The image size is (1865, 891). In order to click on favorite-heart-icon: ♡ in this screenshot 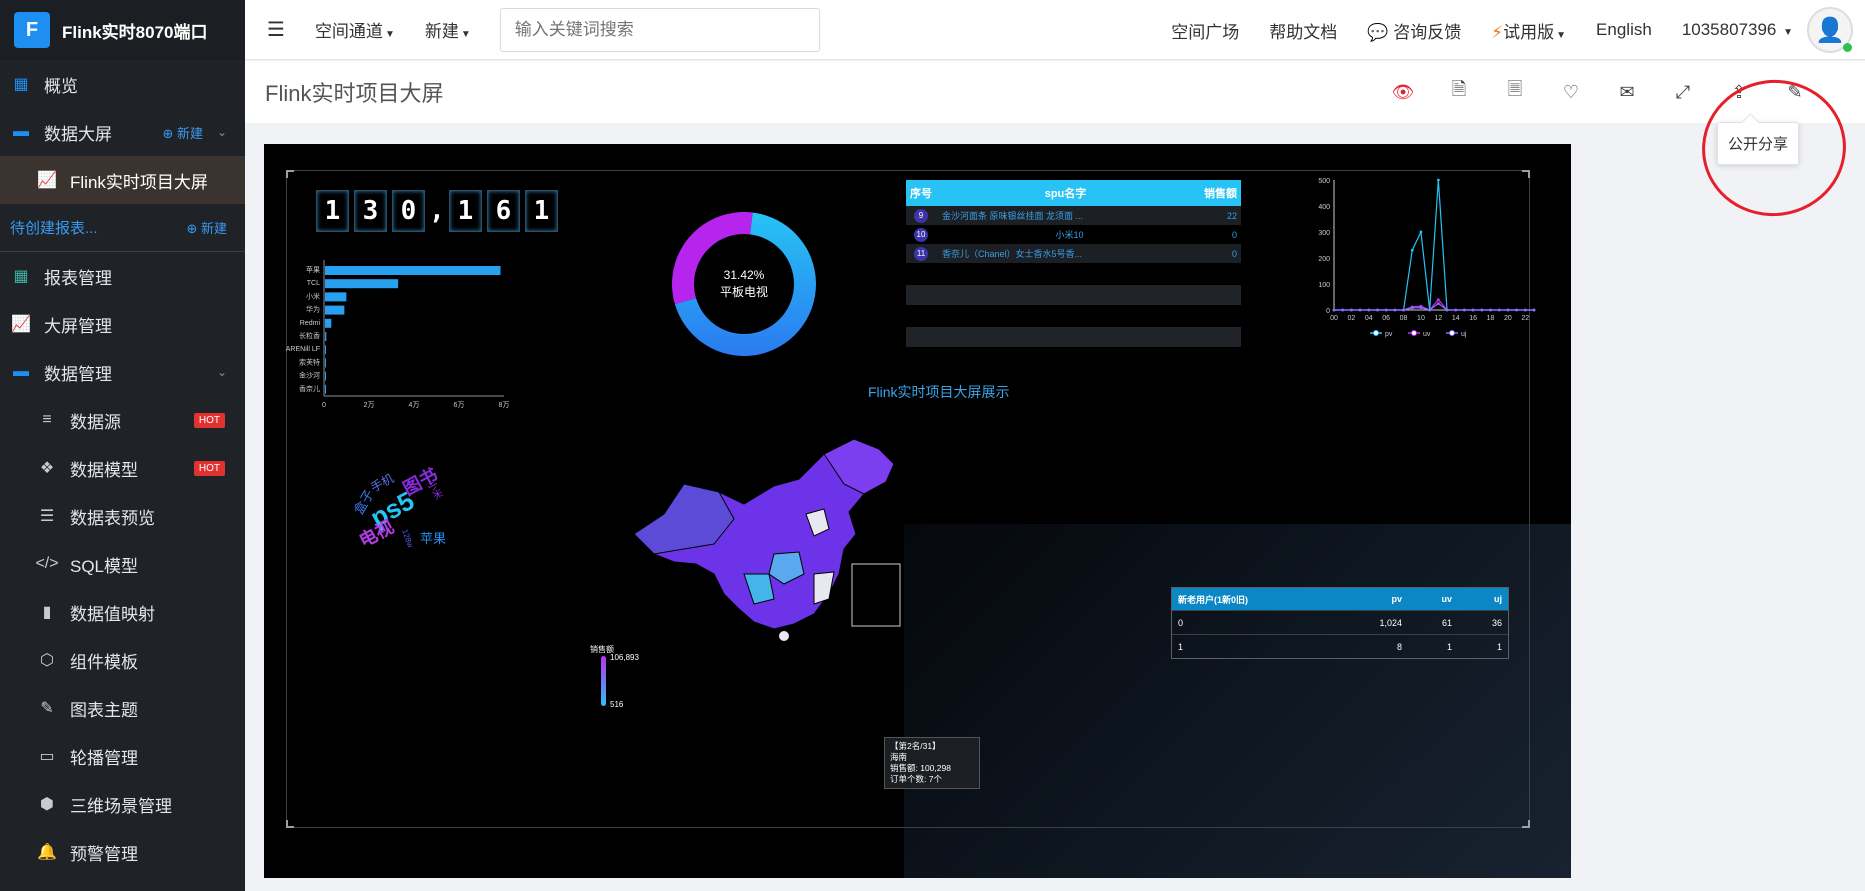, I will do `click(1571, 92)`.